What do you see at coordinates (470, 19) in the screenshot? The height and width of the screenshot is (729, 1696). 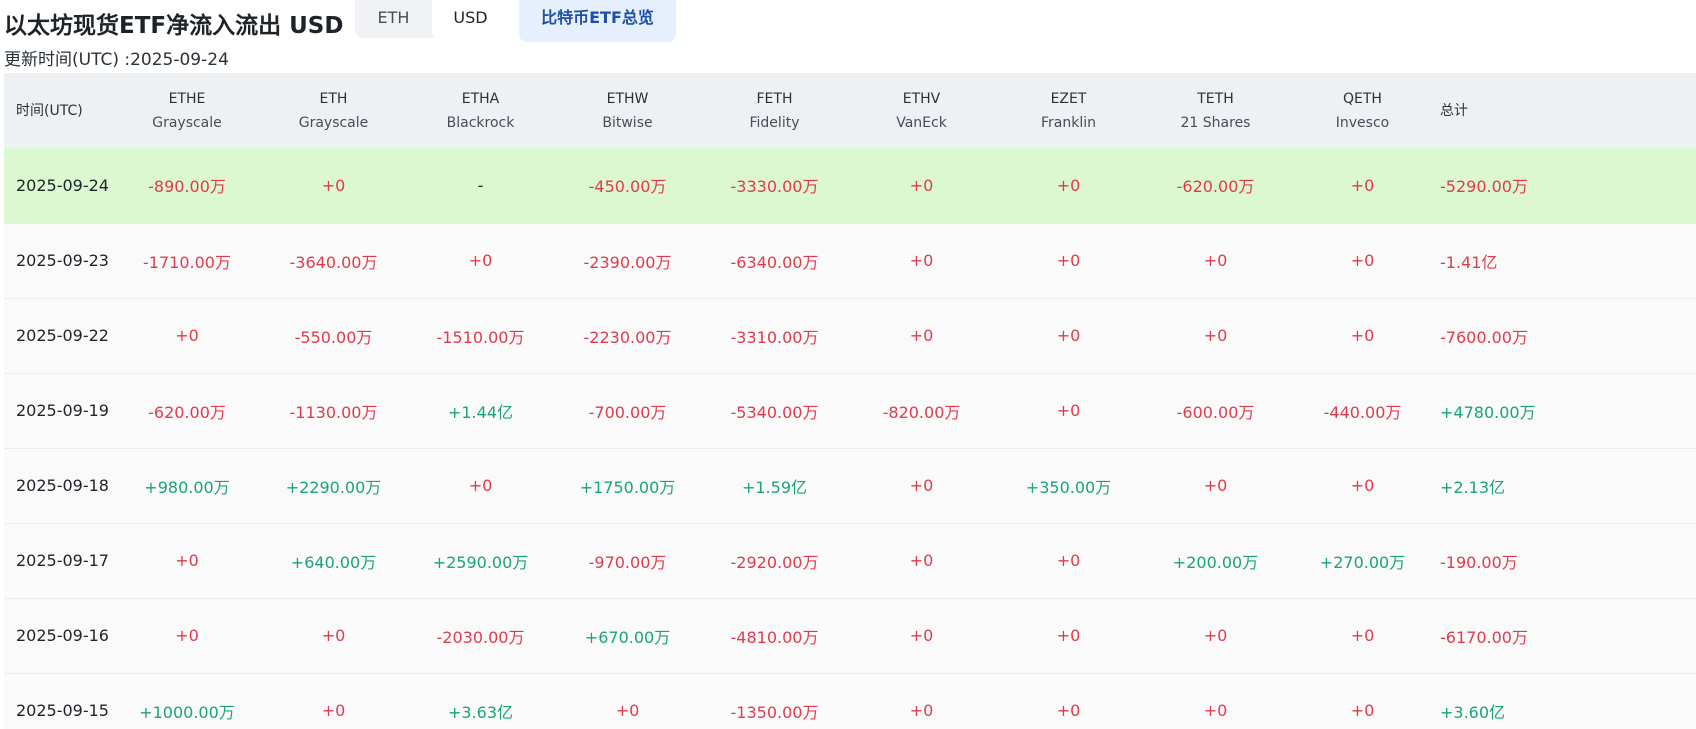 I see `usd-toggle-button: USD` at bounding box center [470, 19].